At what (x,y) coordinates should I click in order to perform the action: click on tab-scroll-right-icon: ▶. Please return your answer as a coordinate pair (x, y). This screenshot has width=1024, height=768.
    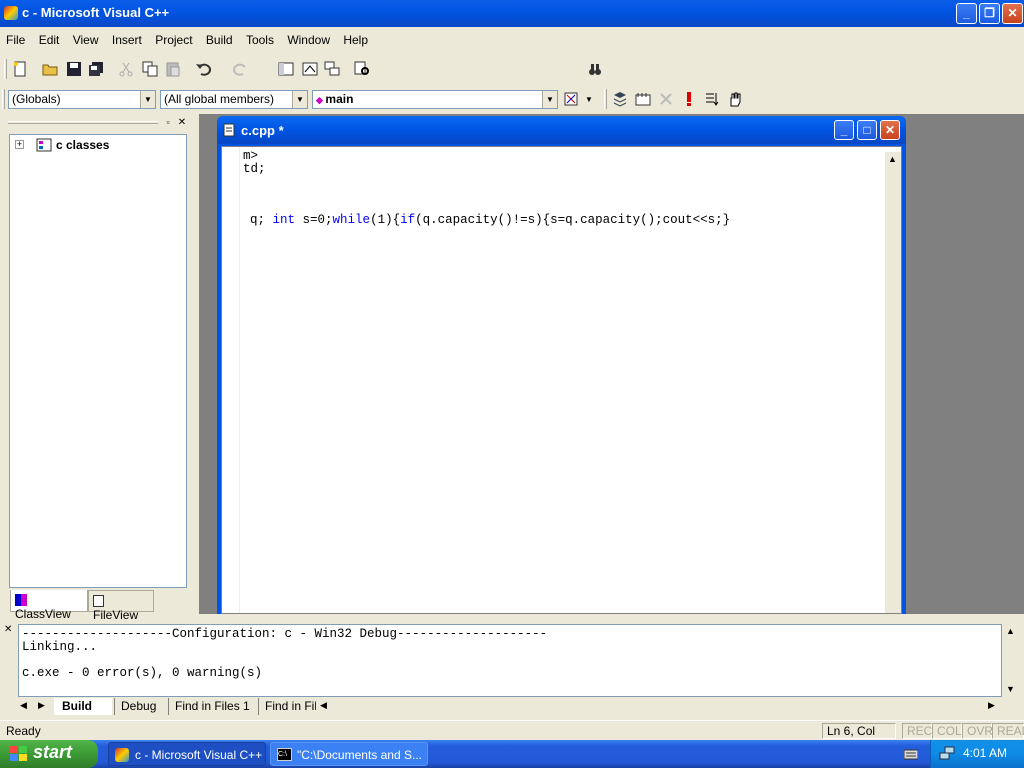
    Looking at the image, I should click on (41, 705).